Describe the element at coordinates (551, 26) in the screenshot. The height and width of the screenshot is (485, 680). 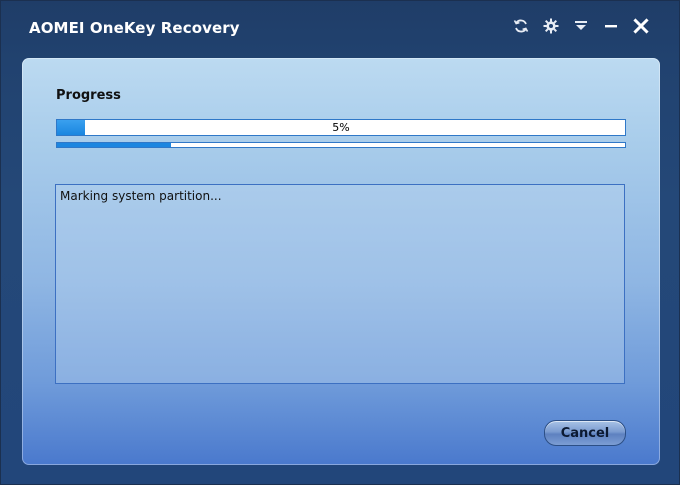
I see `gear-icon` at that location.